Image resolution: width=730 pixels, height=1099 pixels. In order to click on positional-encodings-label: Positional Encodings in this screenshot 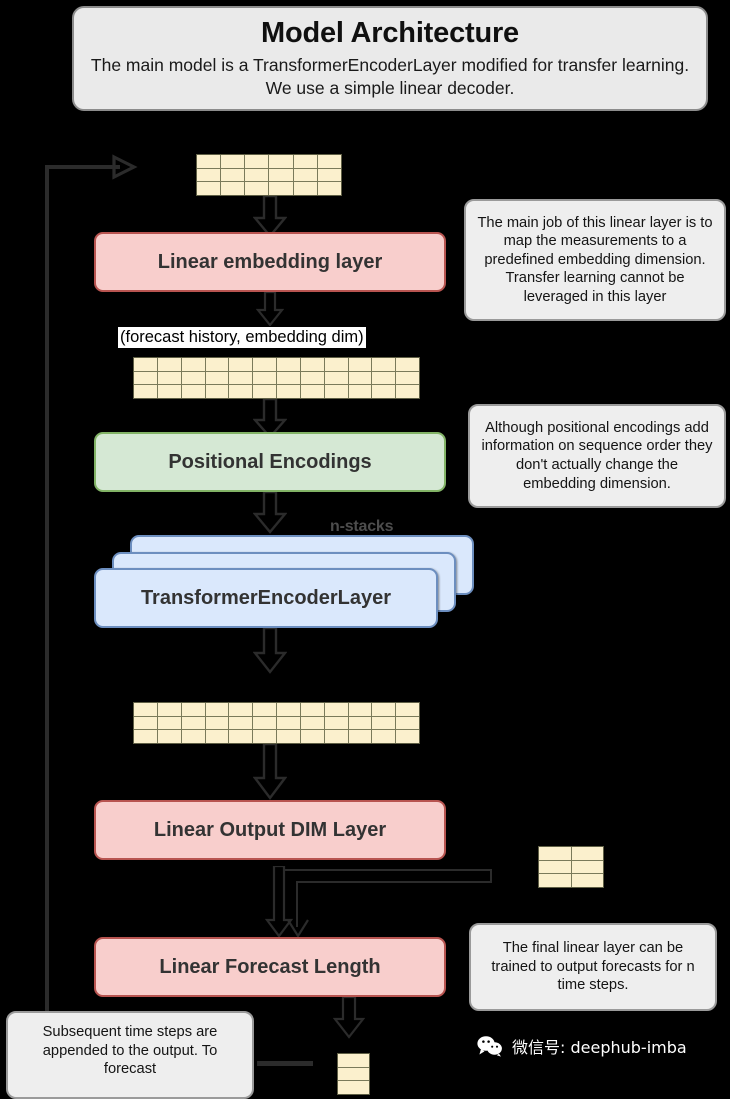, I will do `click(270, 461)`.